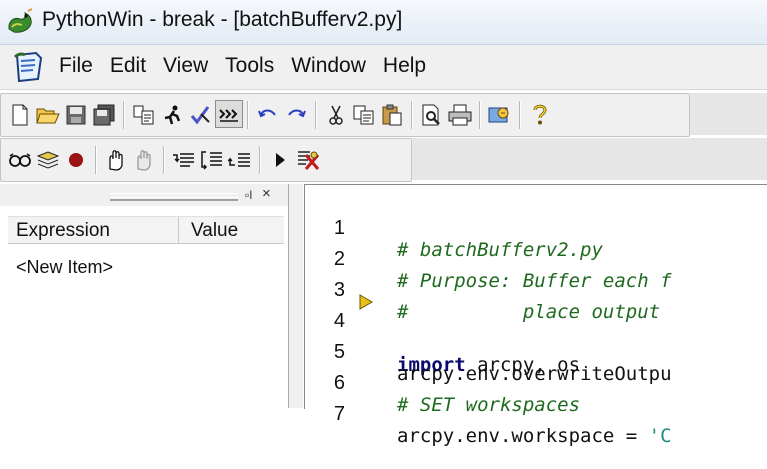 The image size is (767, 469). Describe the element at coordinates (128, 66) in the screenshot. I see `menu-edit: Edit` at that location.